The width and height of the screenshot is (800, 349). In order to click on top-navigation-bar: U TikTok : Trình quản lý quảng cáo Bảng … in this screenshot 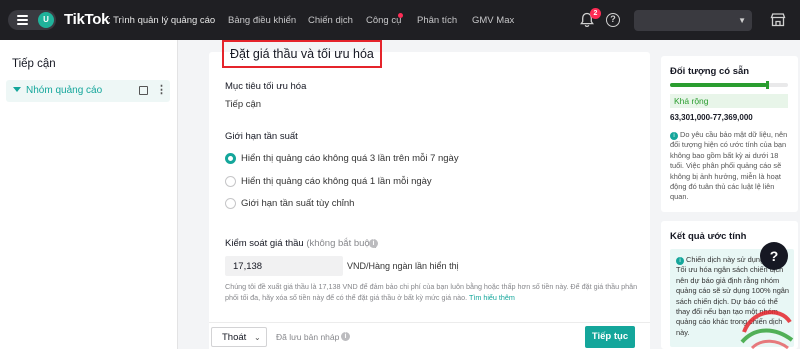, I will do `click(400, 20)`.